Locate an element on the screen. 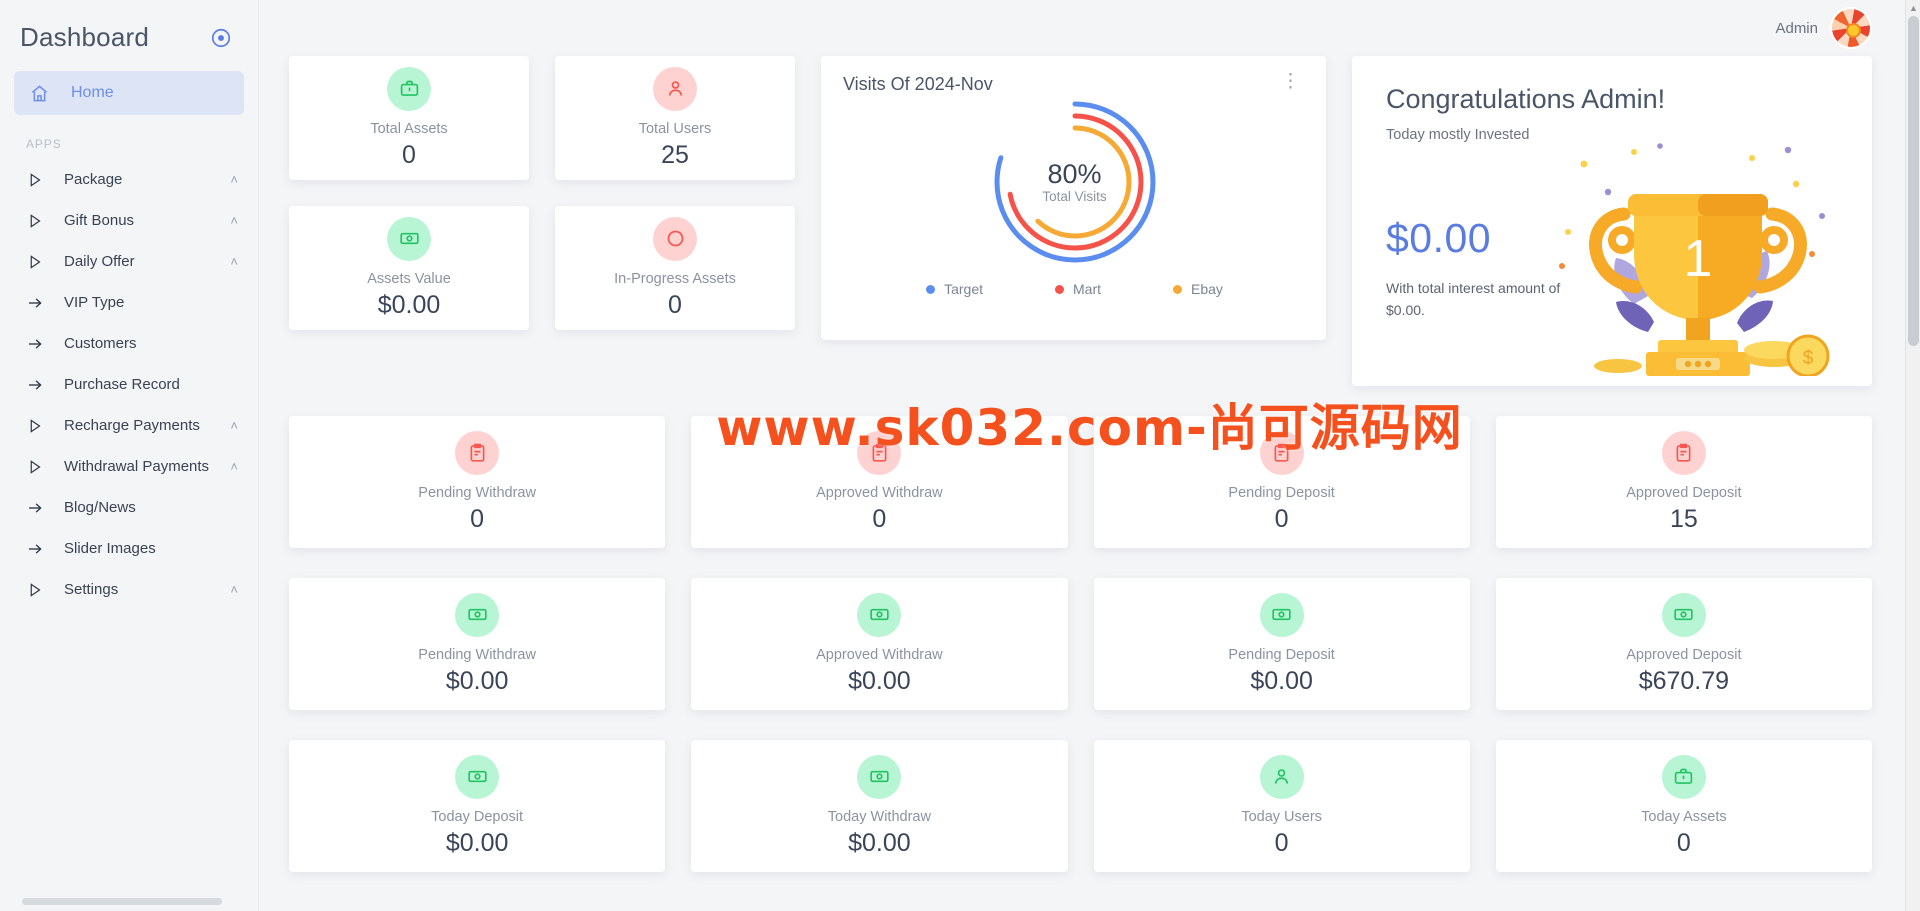 This screenshot has height=911, width=1920. page-scrollbar: ▲ is located at coordinates (1912, 455).